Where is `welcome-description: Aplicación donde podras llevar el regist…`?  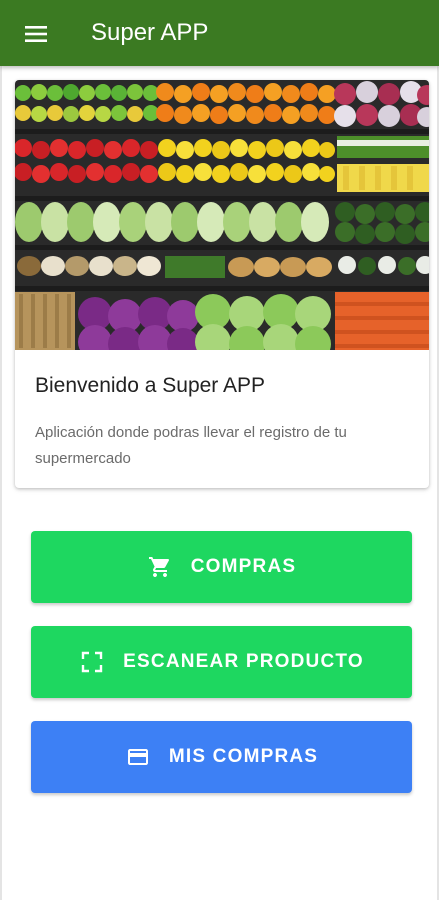 welcome-description: Aplicación donde podras llevar el regist… is located at coordinates (191, 445).